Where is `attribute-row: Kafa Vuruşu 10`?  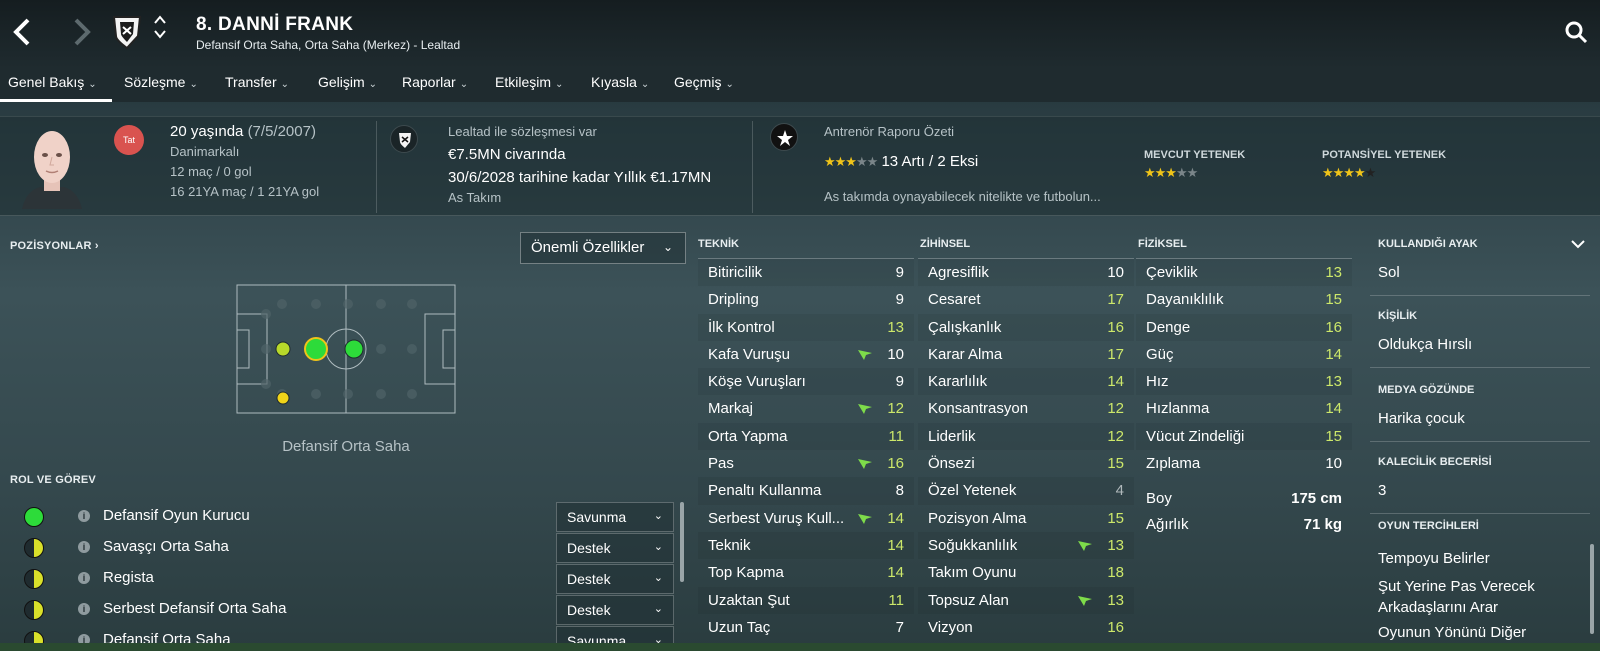 attribute-row: Kafa Vuruşu 10 is located at coordinates (806, 354).